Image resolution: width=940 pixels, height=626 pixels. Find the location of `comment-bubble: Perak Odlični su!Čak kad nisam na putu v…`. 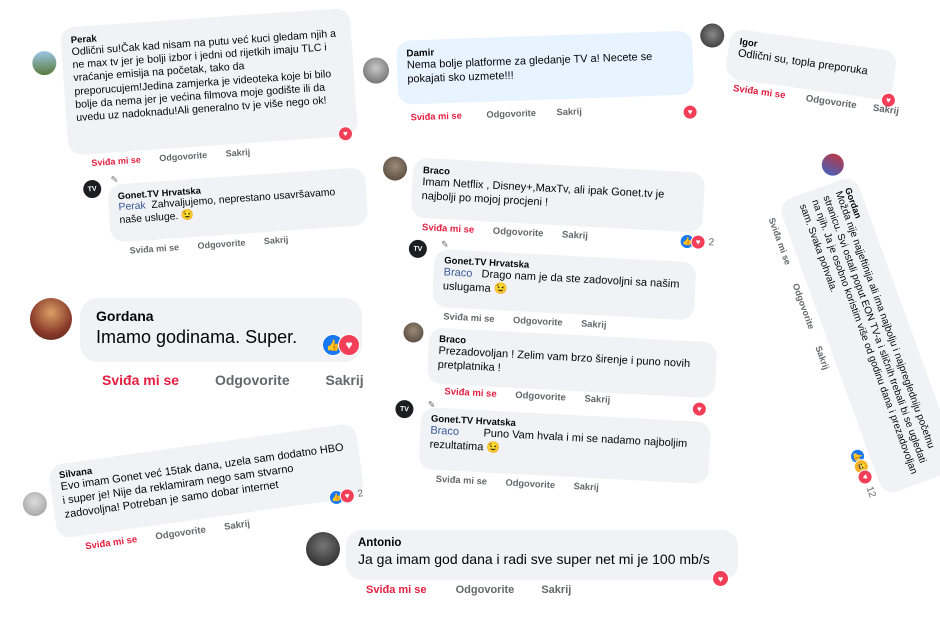

comment-bubble: Perak Odlični su!Čak kad nisam na putu v… is located at coordinates (209, 81).